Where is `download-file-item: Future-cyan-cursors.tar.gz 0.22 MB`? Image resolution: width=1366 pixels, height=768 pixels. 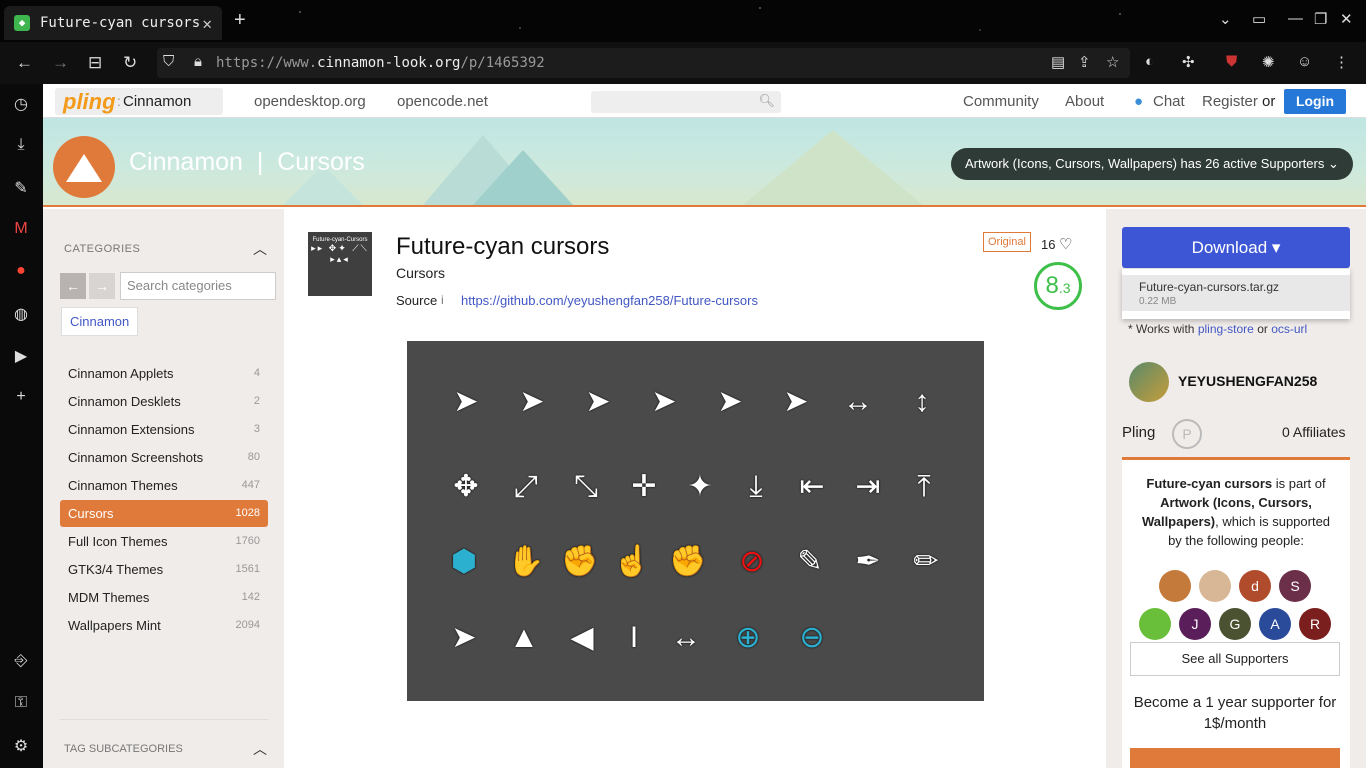 download-file-item: Future-cyan-cursors.tar.gz 0.22 MB is located at coordinates (1236, 293).